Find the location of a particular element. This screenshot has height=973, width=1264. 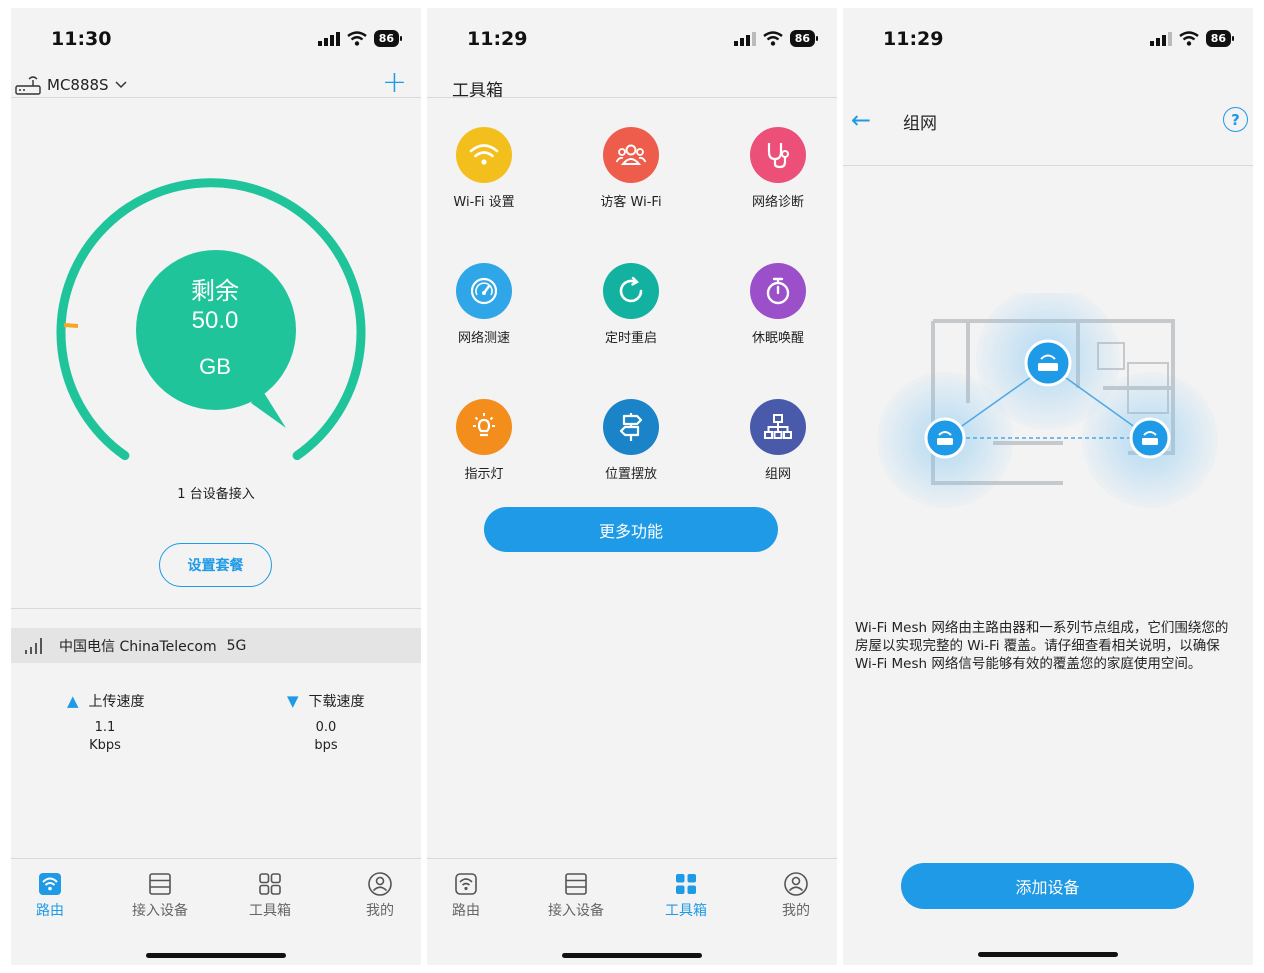

upload-arrow-icon: ▲ is located at coordinates (73, 701).